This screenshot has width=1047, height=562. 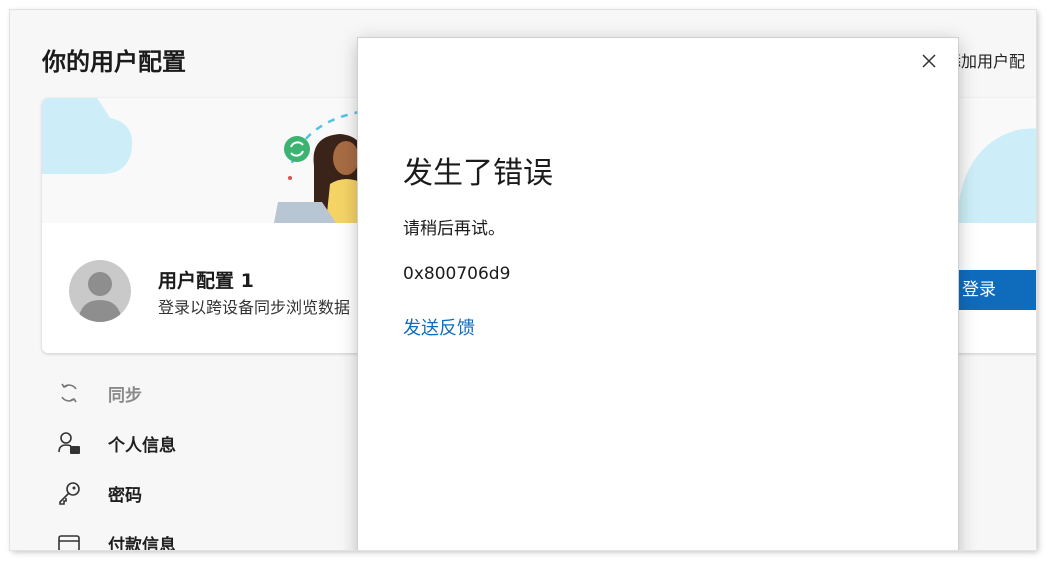 What do you see at coordinates (114, 62) in the screenshot?
I see `page-title: 你的用户配置` at bounding box center [114, 62].